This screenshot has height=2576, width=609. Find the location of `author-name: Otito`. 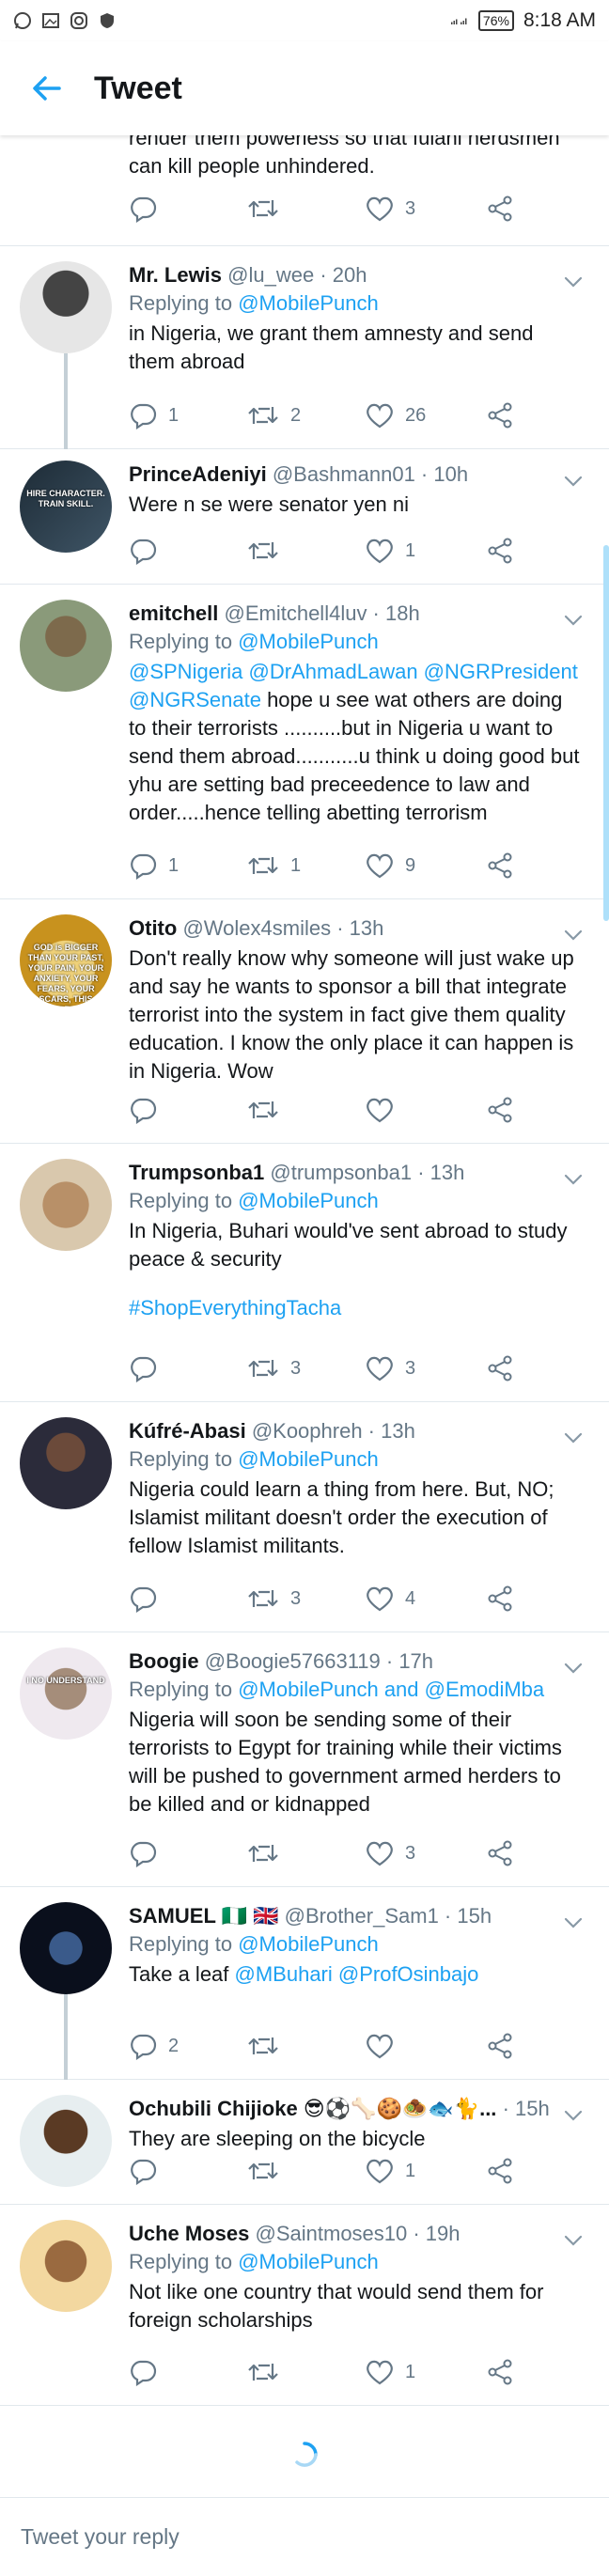

author-name: Otito is located at coordinates (153, 928).